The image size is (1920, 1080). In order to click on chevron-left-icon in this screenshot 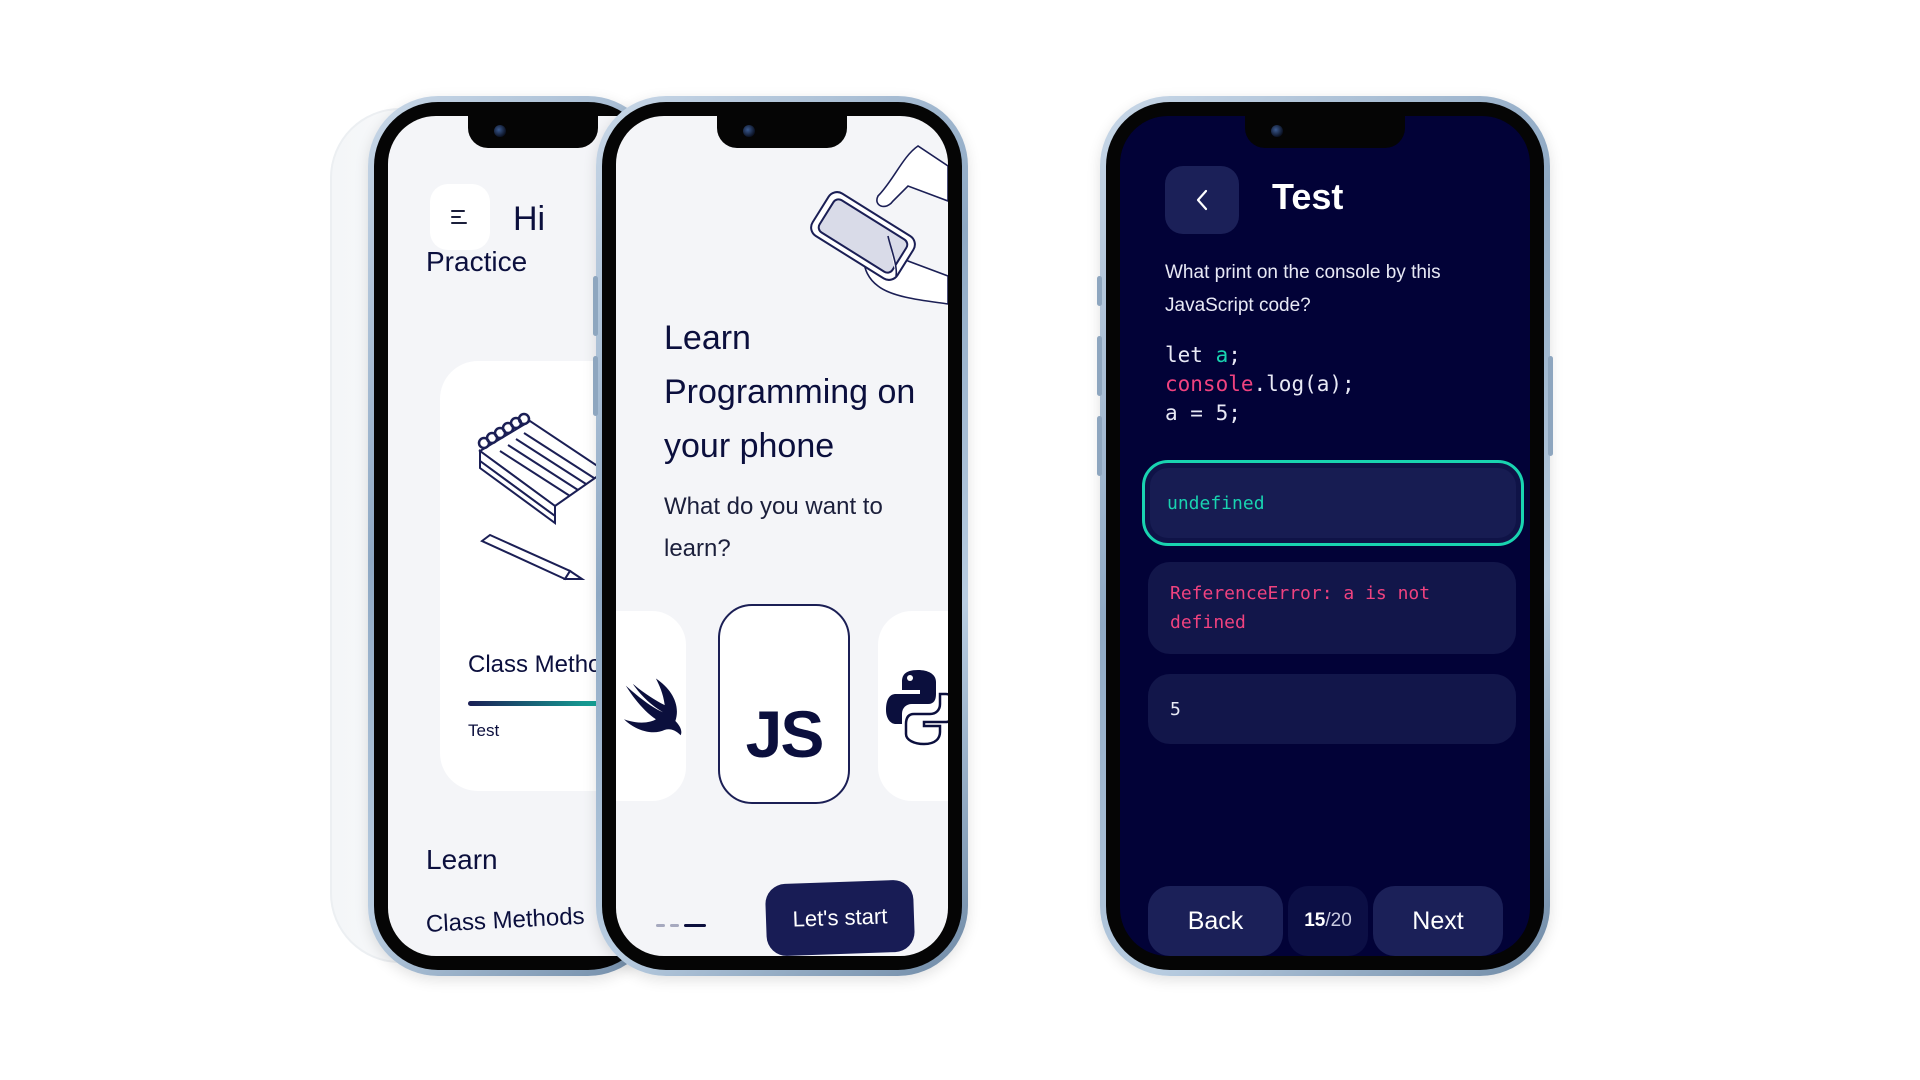, I will do `click(1202, 200)`.